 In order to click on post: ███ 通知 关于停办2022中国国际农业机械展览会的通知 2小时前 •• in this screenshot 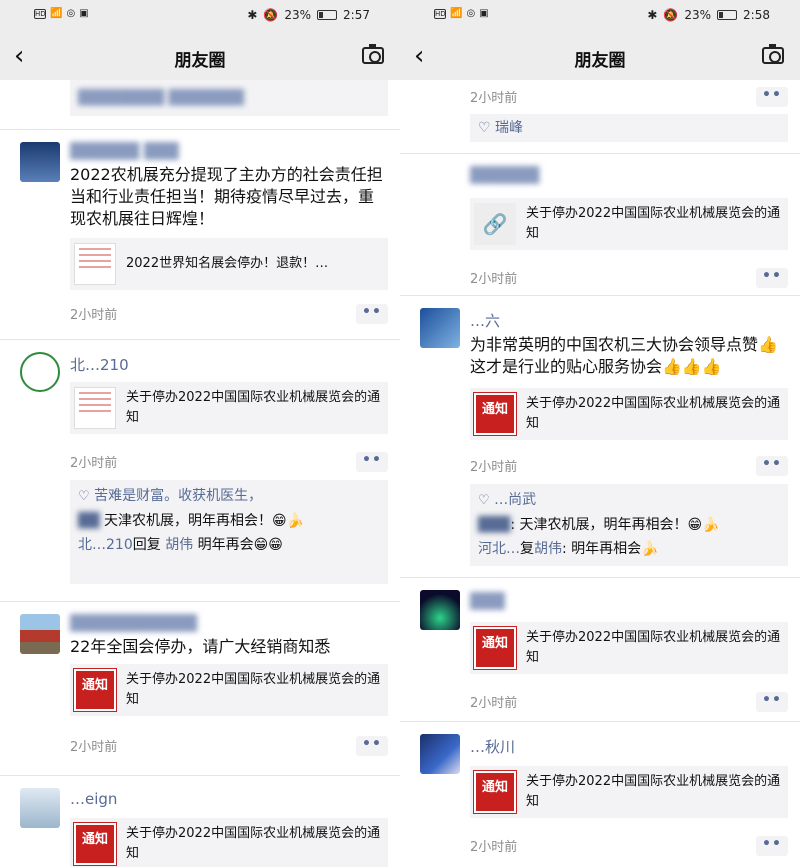, I will do `click(600, 650)`.